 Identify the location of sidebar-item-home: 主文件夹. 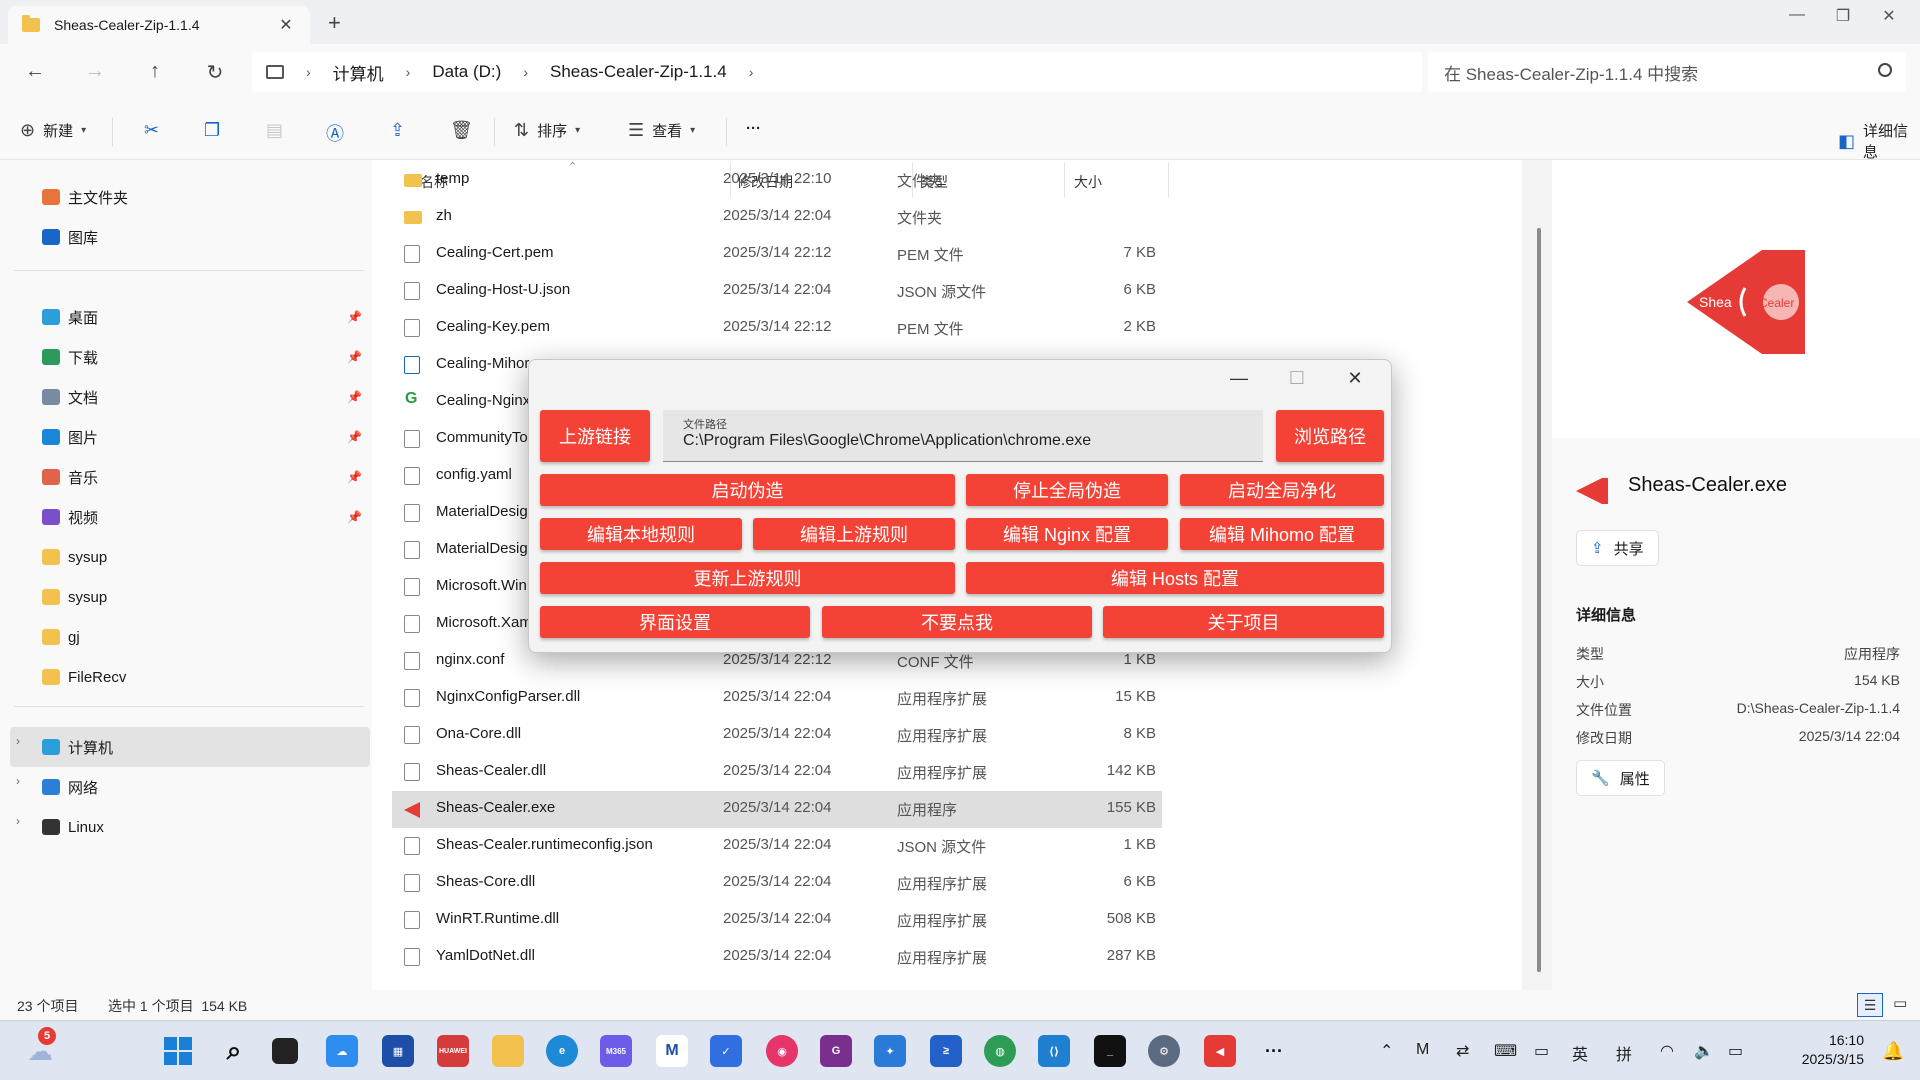
(202, 197).